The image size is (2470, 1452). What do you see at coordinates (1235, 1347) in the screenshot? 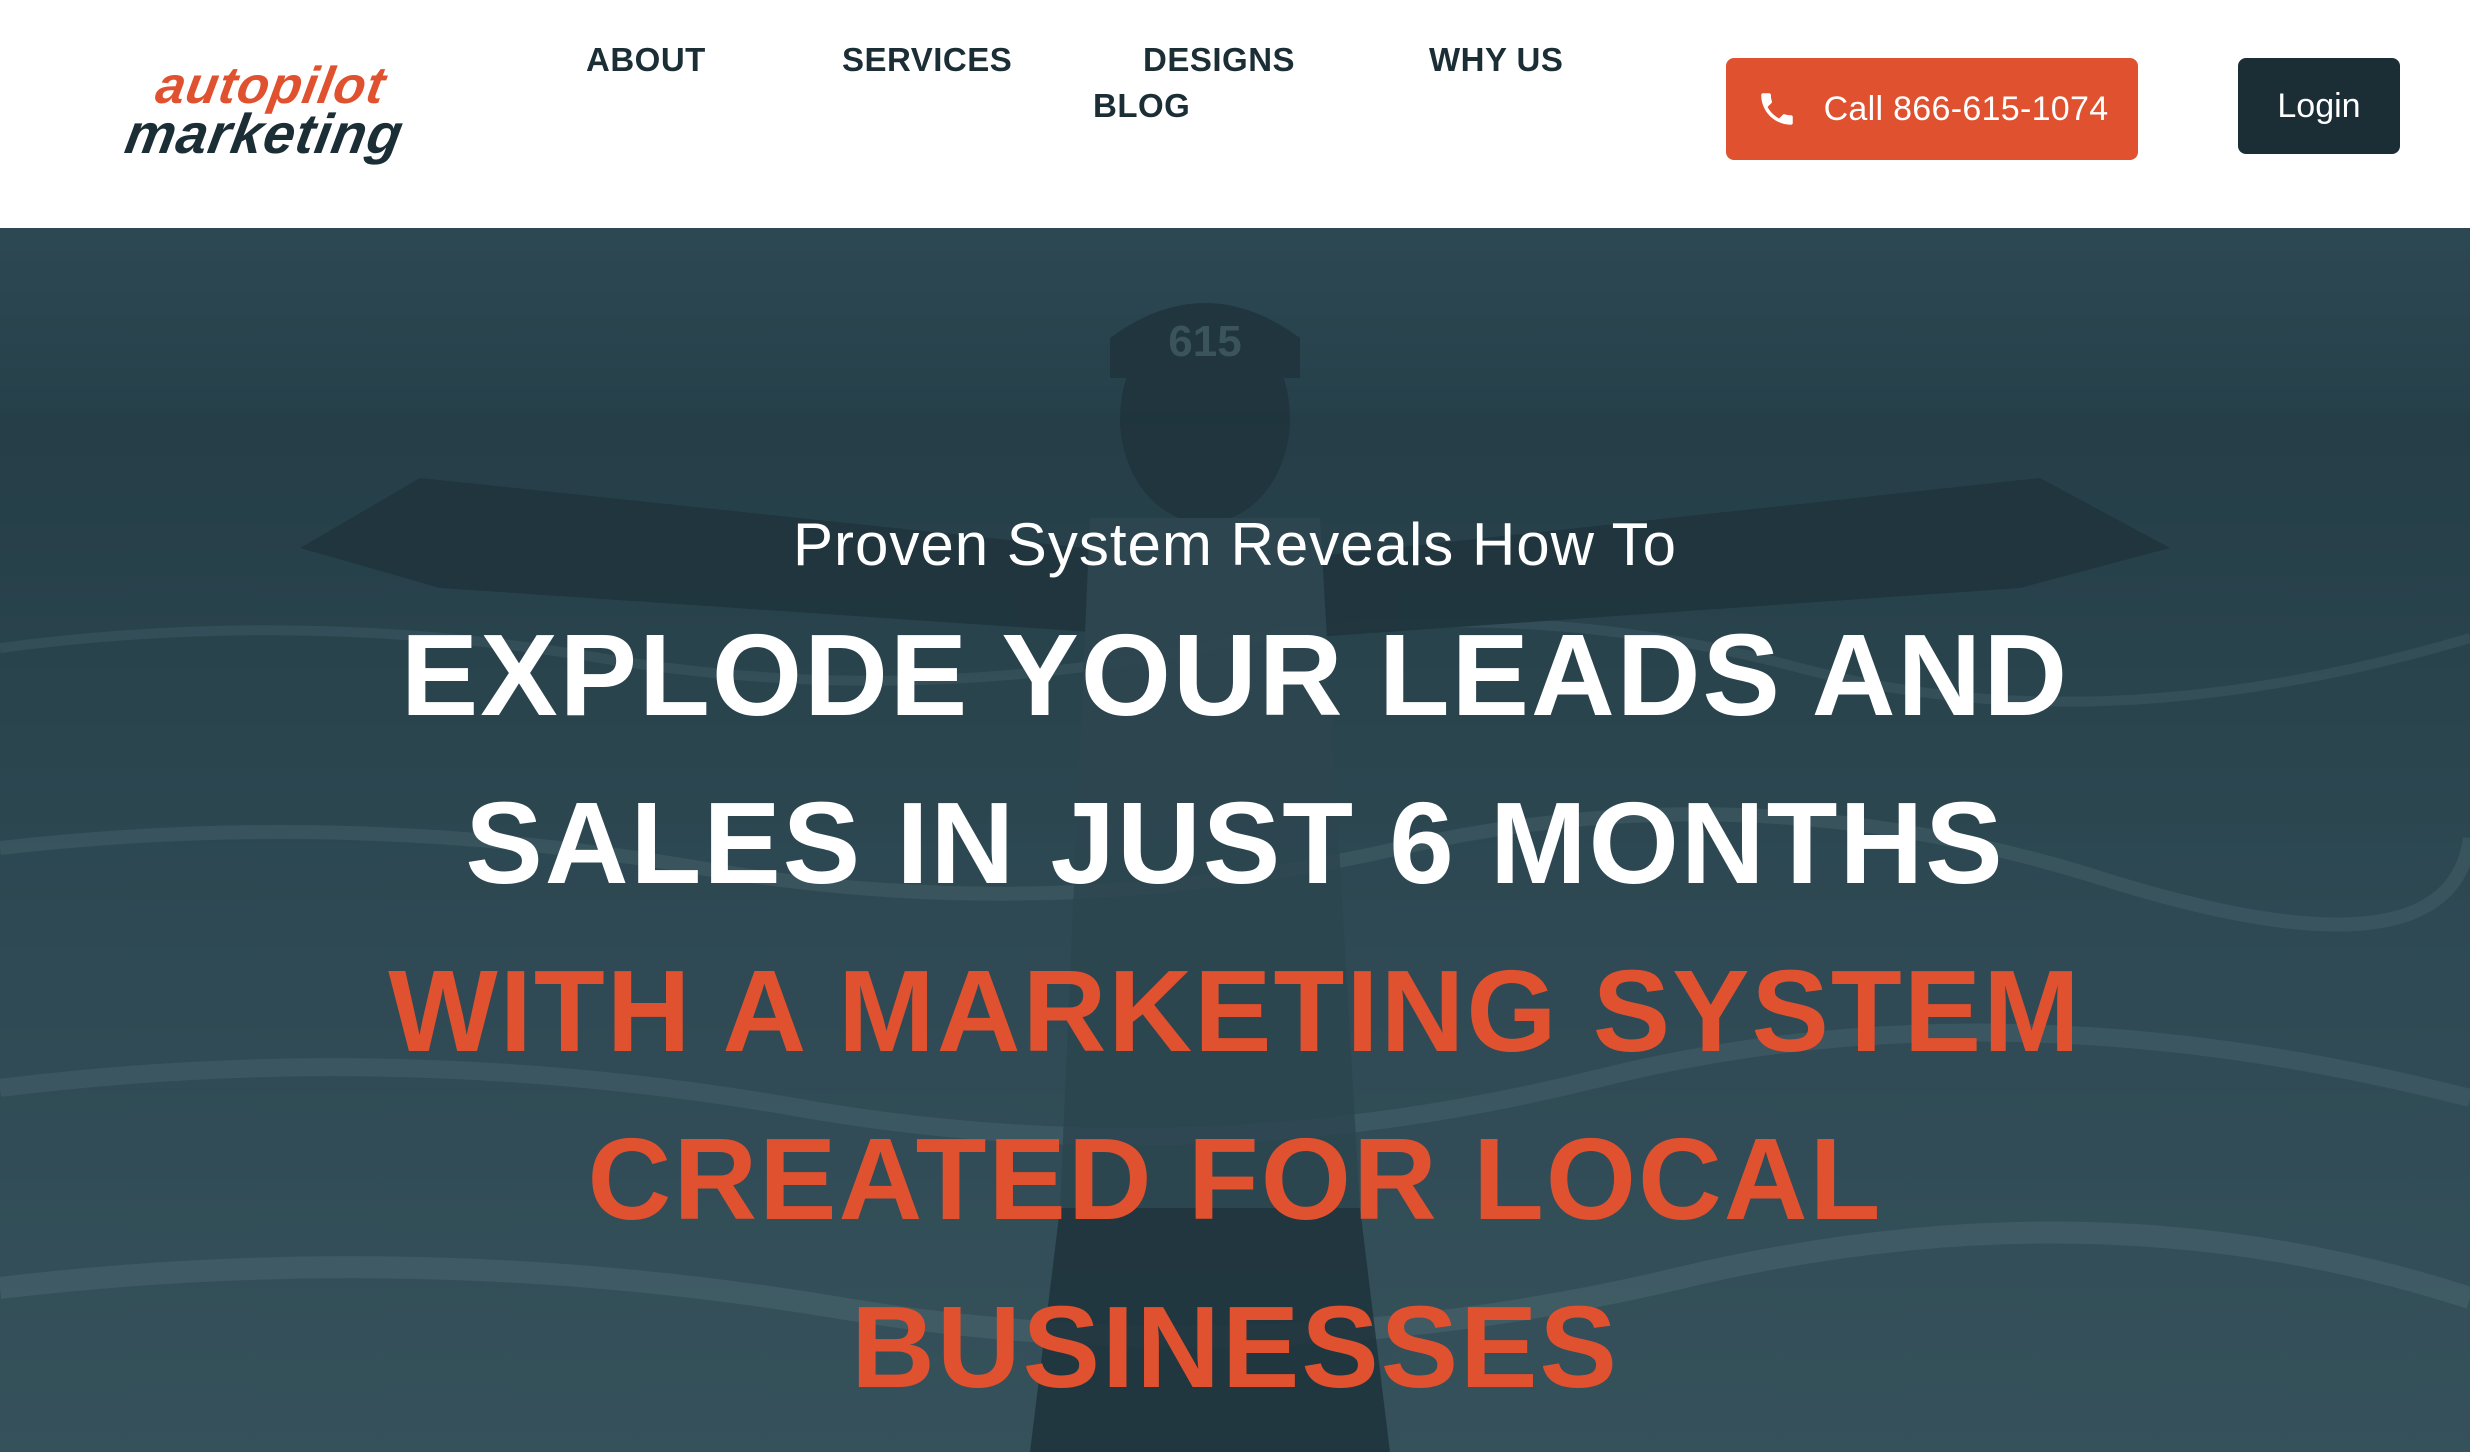
I see `hero-highlight-line-3: BUSINESSES` at bounding box center [1235, 1347].